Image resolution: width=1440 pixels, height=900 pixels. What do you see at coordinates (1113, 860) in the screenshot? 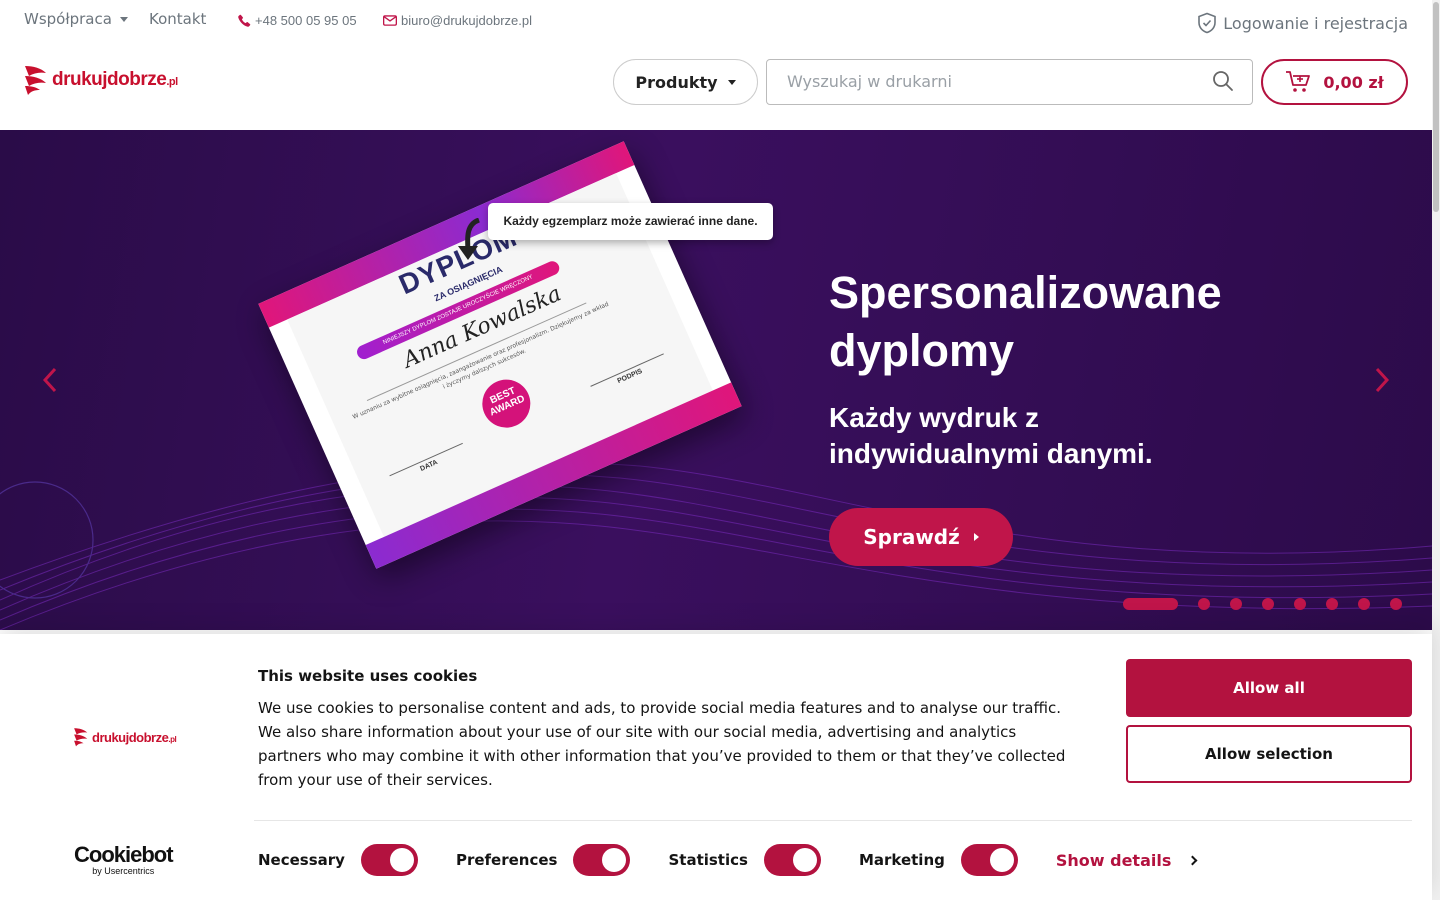
I see `show-details-label: Show details` at bounding box center [1113, 860].